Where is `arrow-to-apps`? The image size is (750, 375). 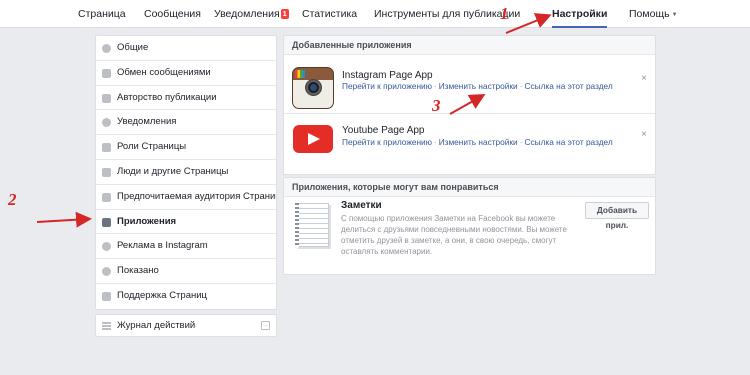
arrow-to-apps is located at coordinates (64, 219).